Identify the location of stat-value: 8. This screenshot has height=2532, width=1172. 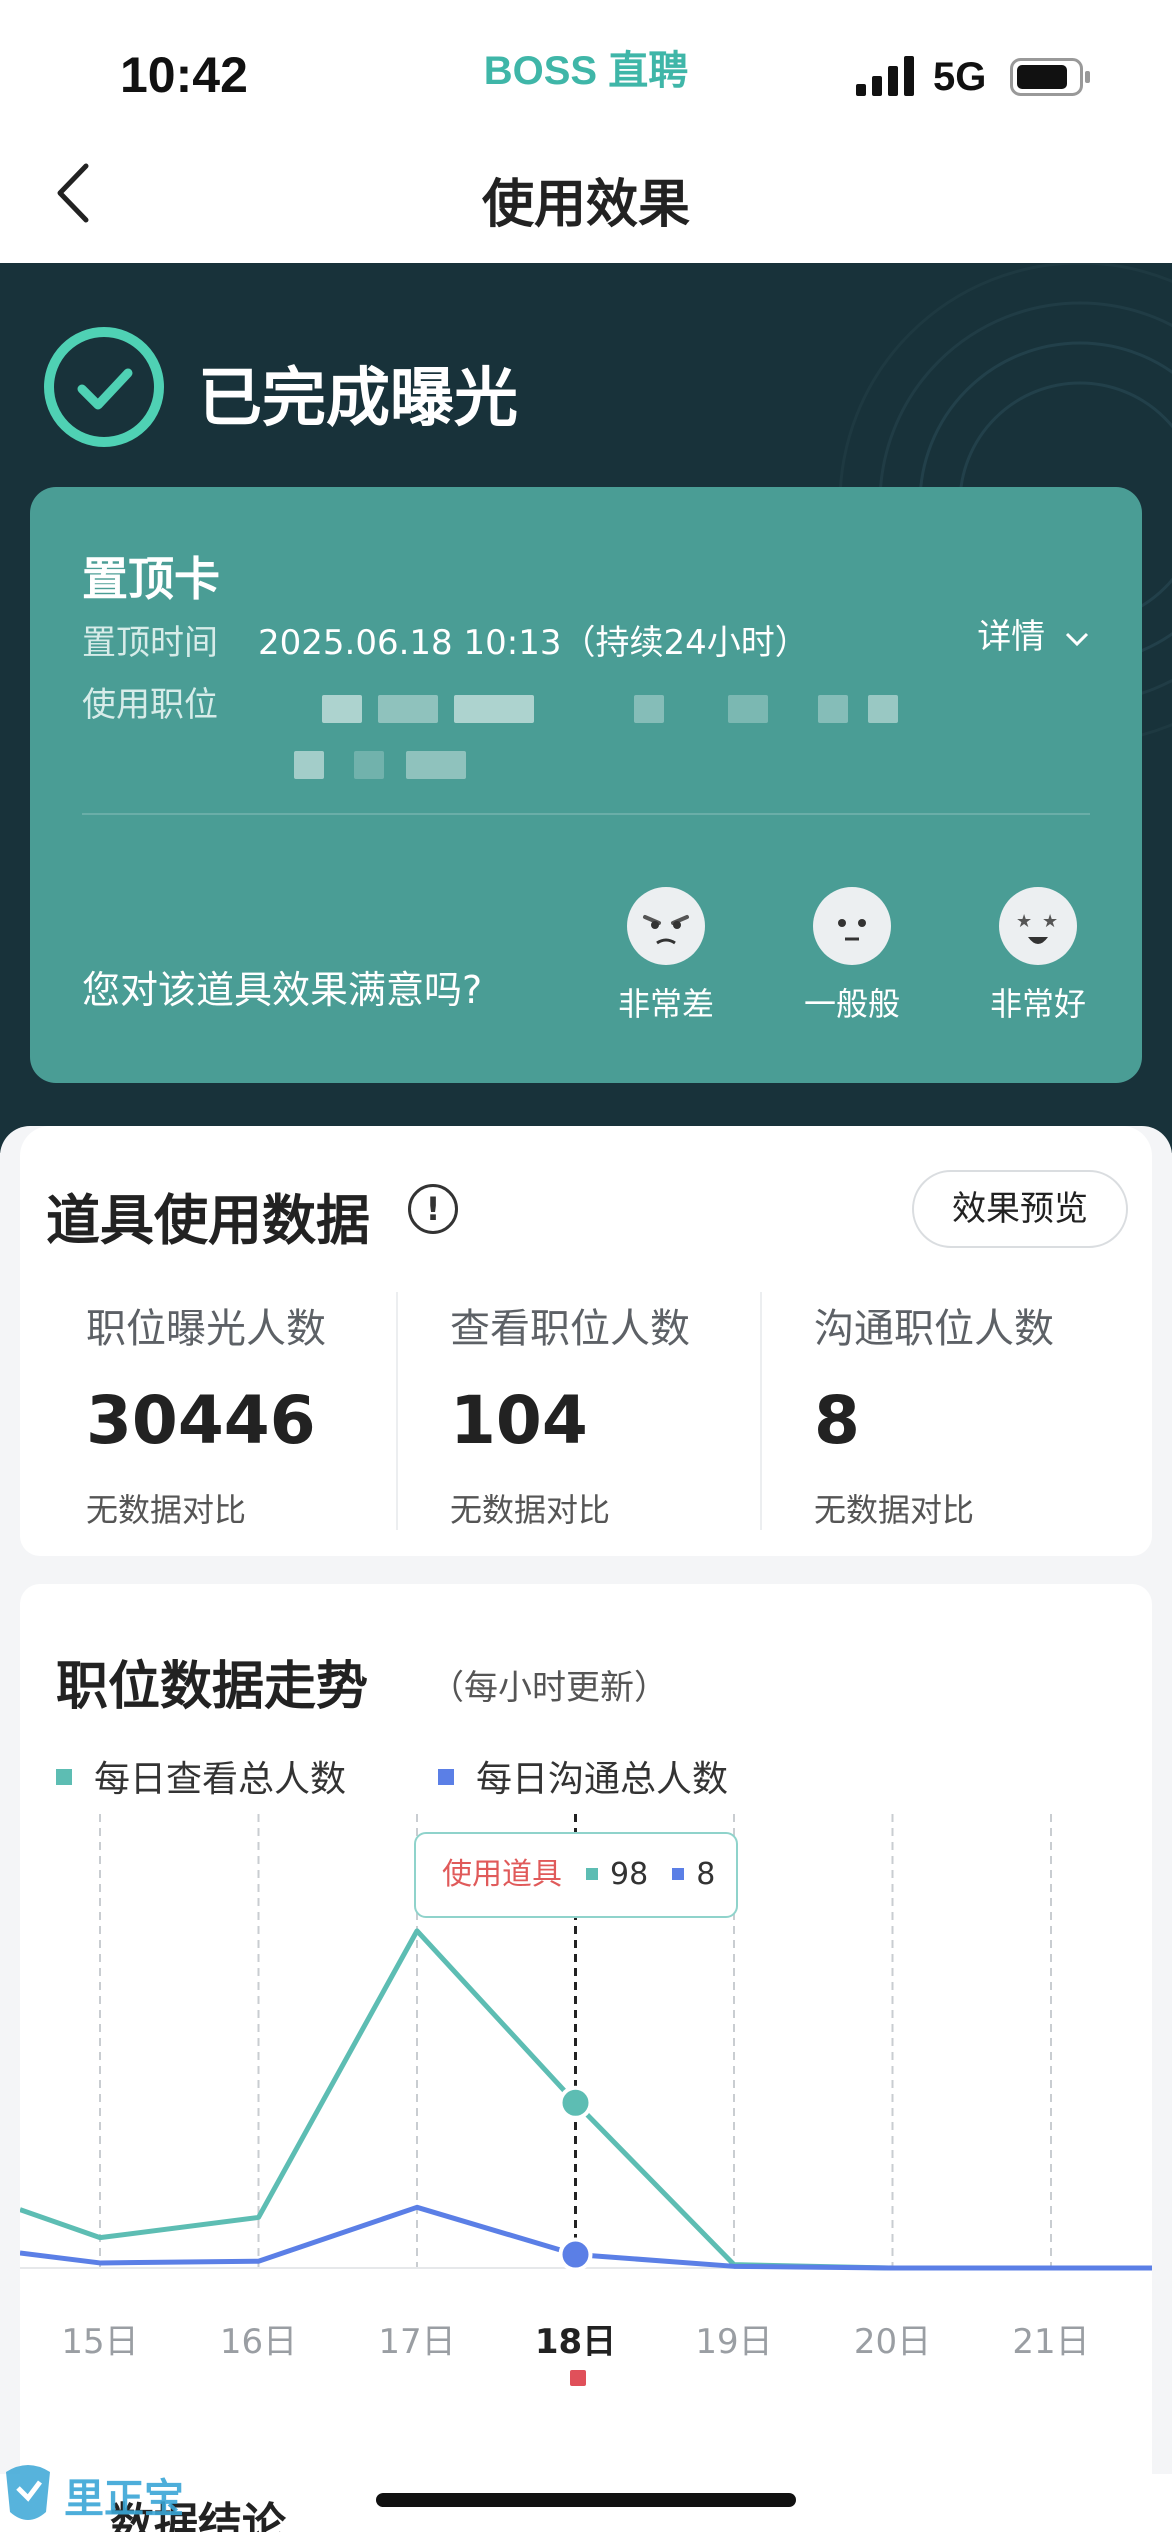
(837, 1420).